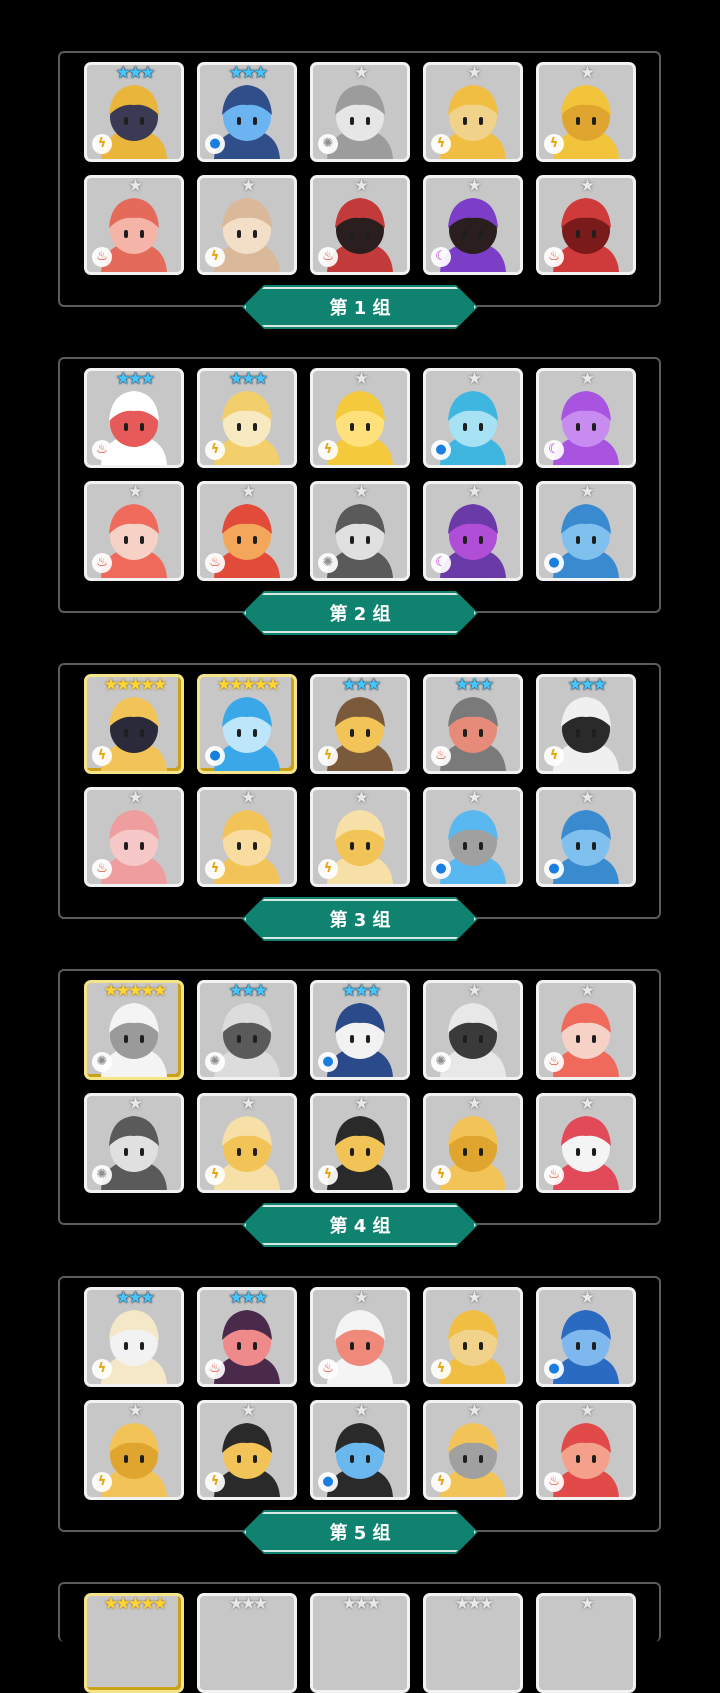 The height and width of the screenshot is (1693, 720). I want to click on hero-card: ★★★★★ ●, so click(247, 724).